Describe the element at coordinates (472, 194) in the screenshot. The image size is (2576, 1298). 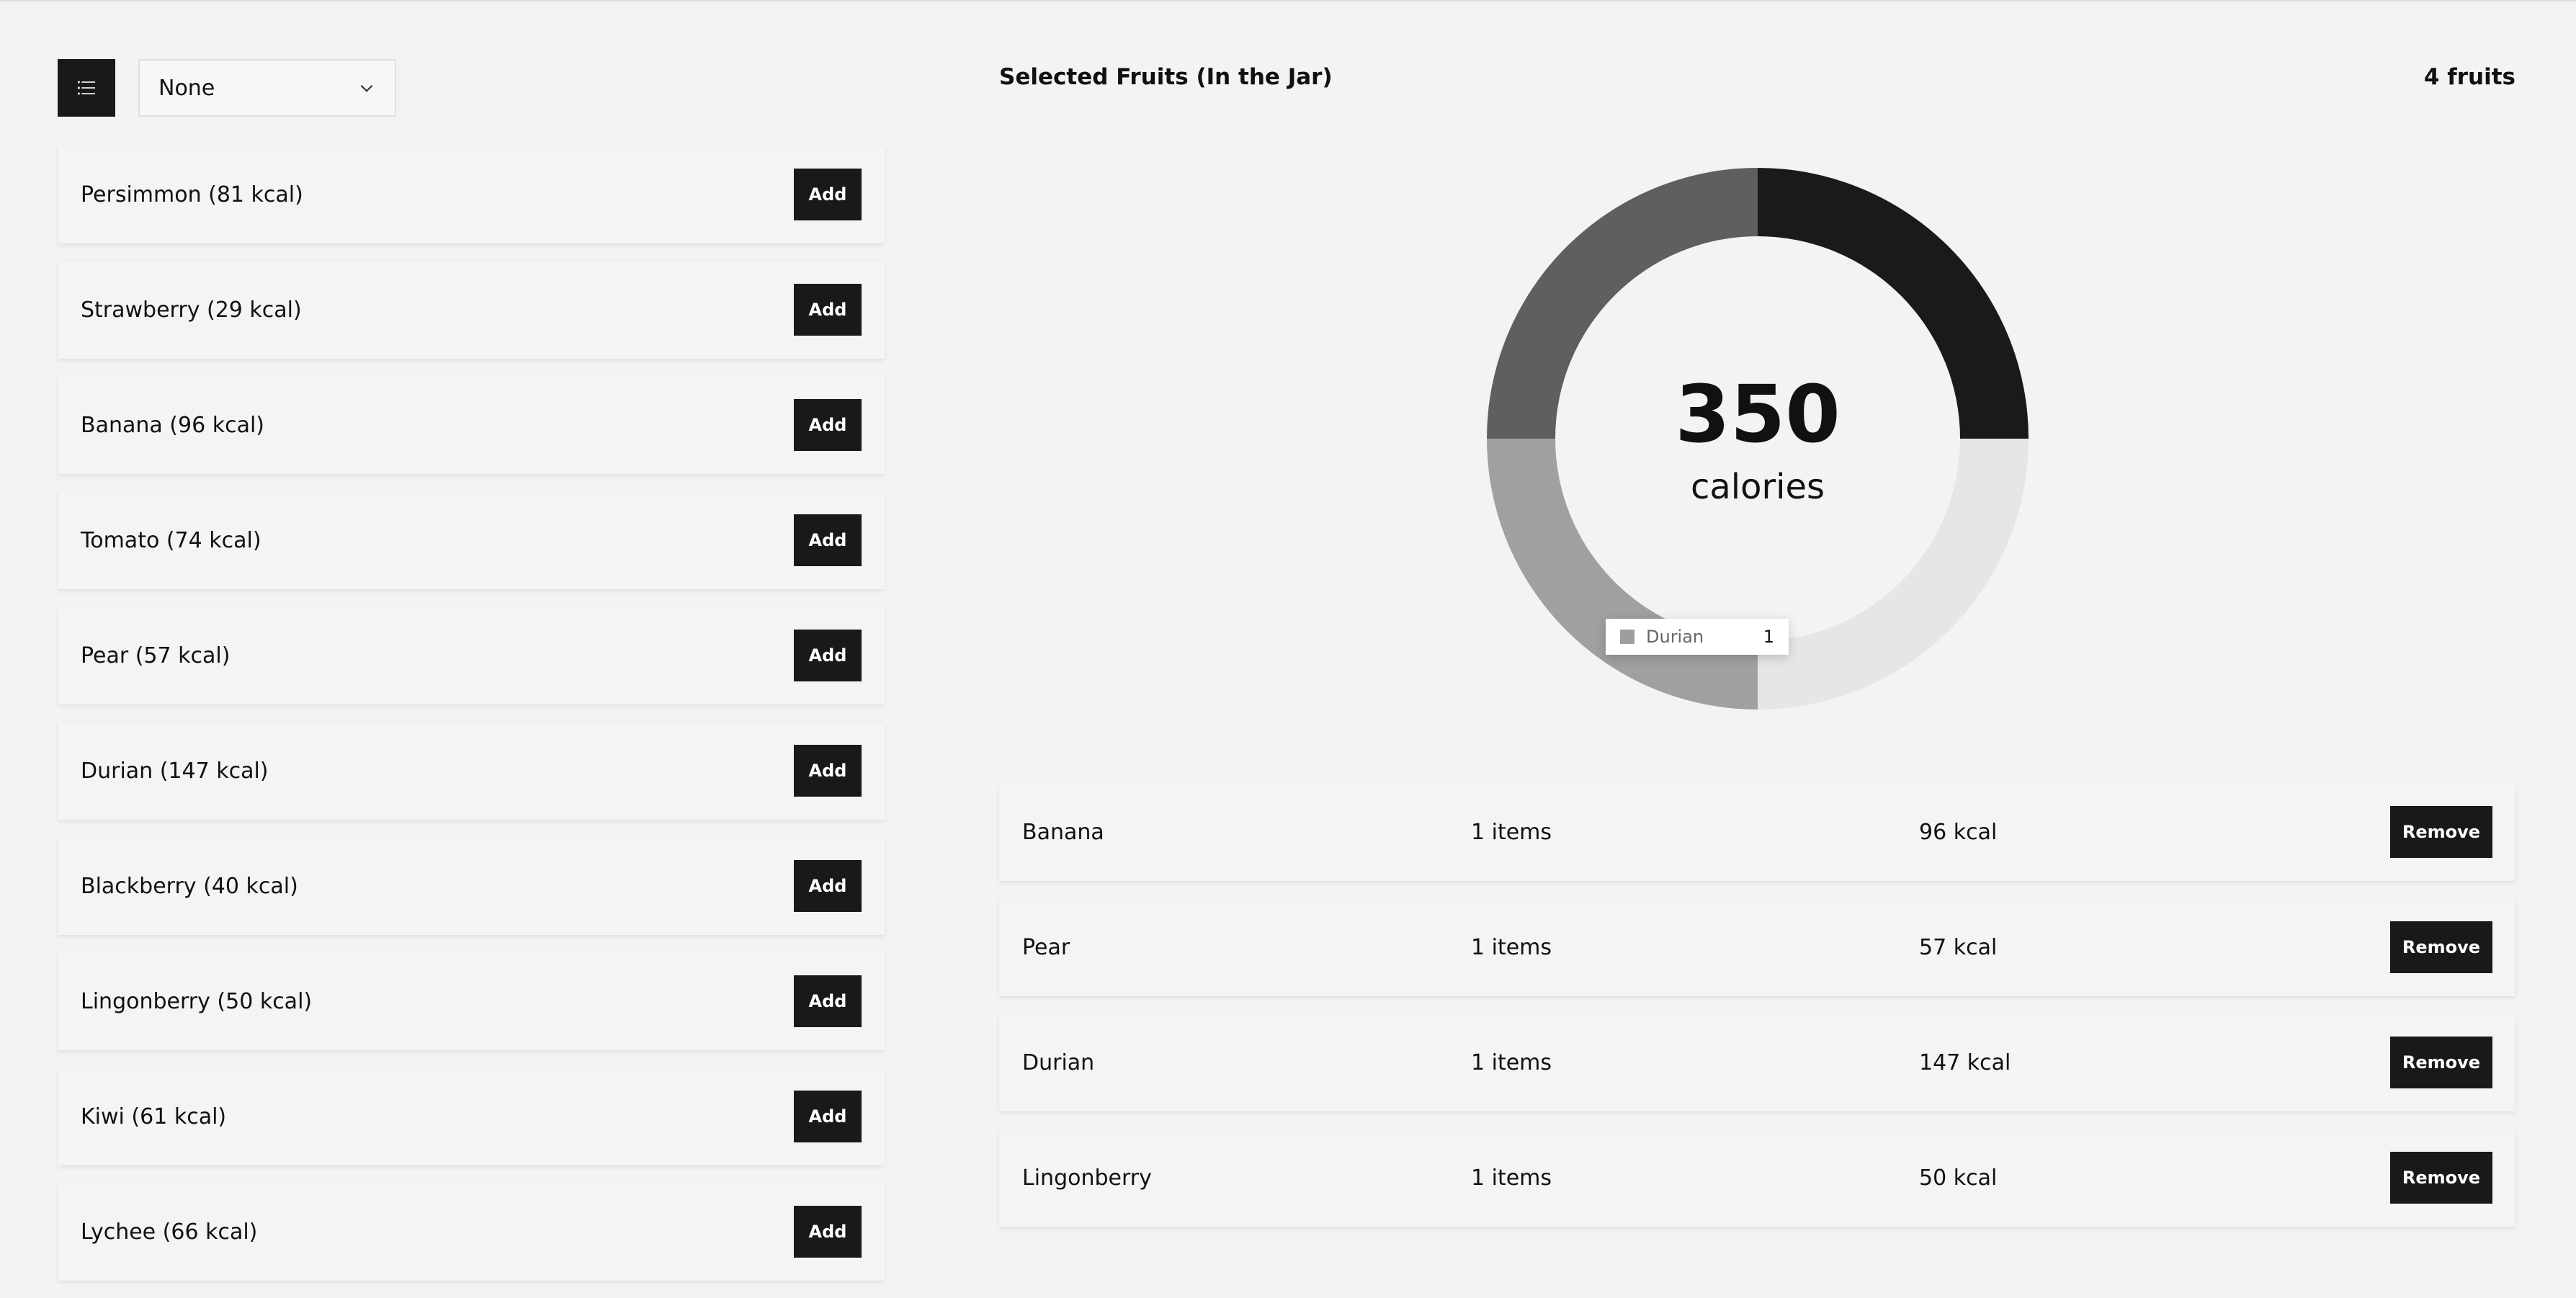
I see `fruit-card: Persimmon (81 kcal) Add` at that location.